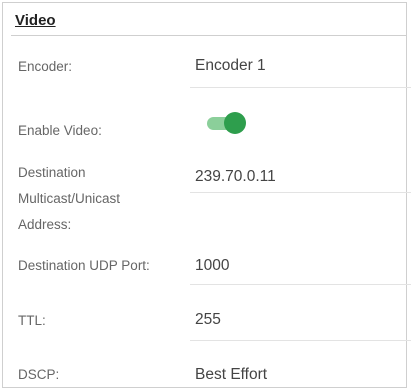 The width and height of the screenshot is (411, 391). I want to click on enable-video-toggle, so click(227, 123).